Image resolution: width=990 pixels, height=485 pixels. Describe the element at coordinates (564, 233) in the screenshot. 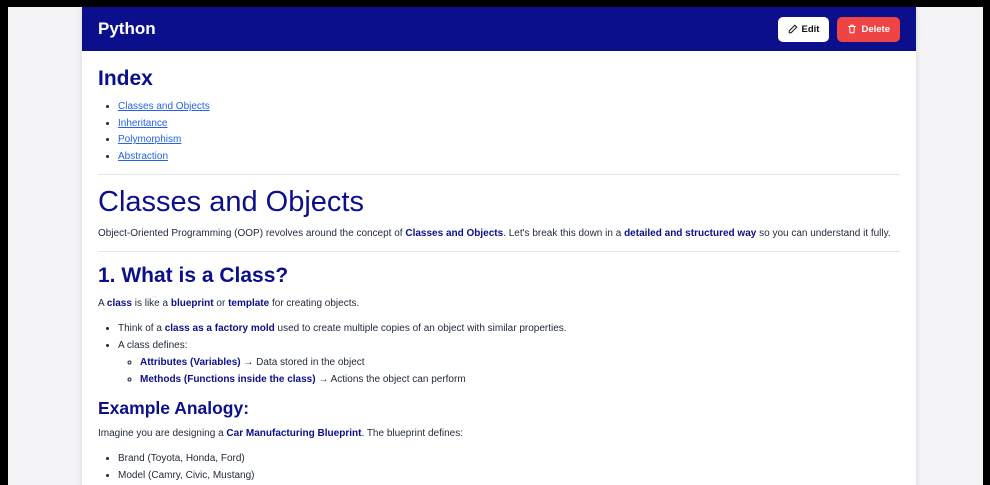

I see `text: . Let's break this down in a` at that location.